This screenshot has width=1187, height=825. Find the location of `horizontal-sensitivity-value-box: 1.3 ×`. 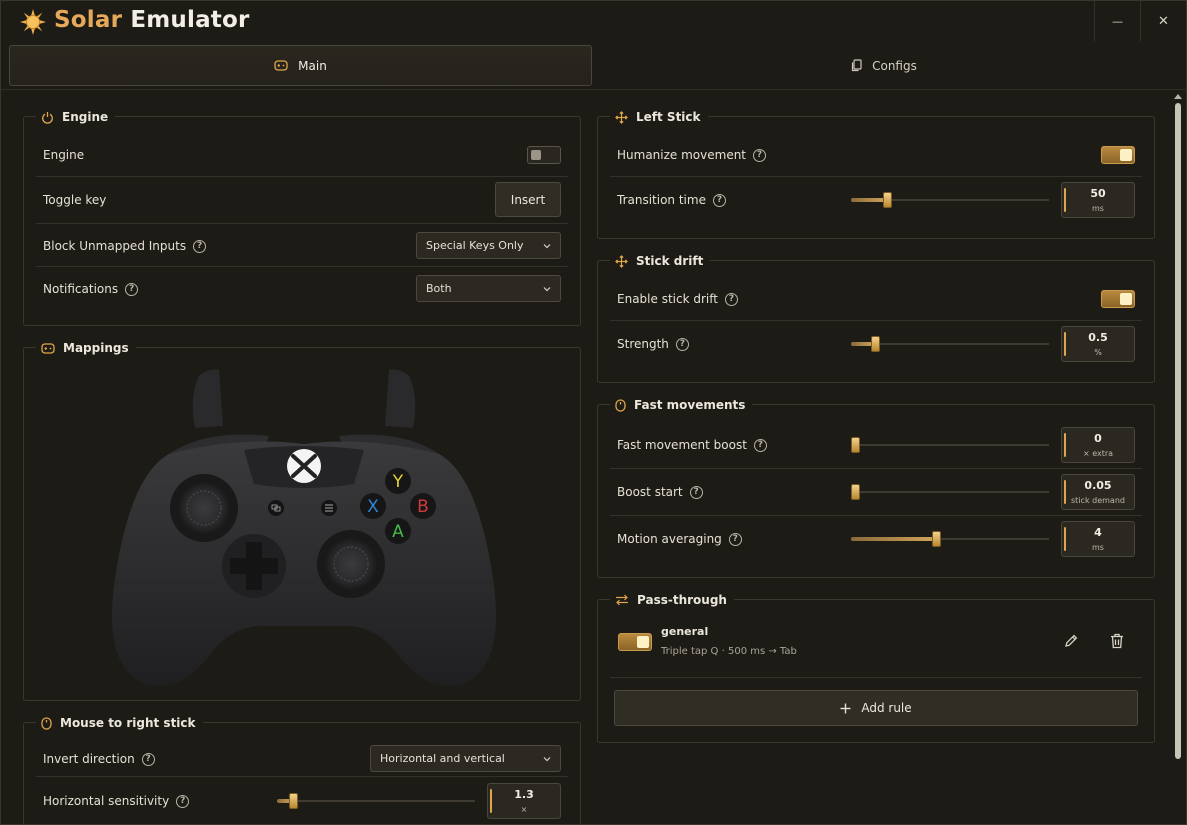

horizontal-sensitivity-value-box: 1.3 × is located at coordinates (524, 801).